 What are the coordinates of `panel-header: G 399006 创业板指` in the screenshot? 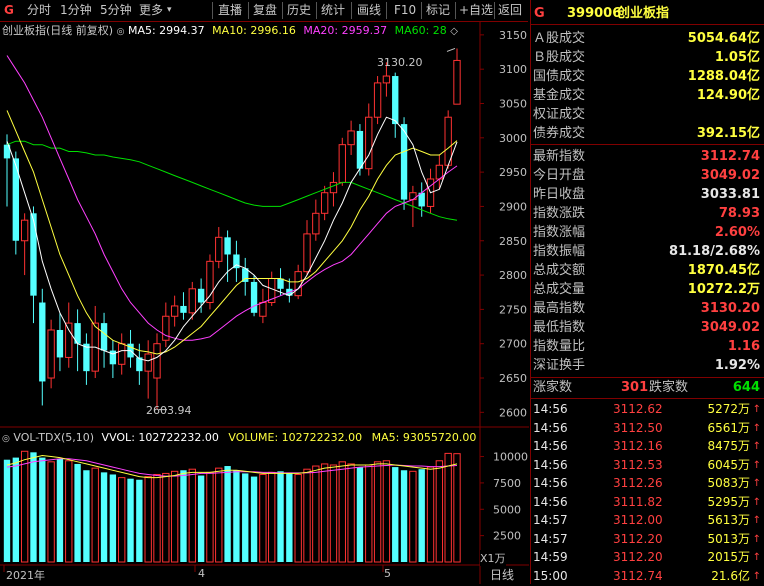 It's located at (647, 14).